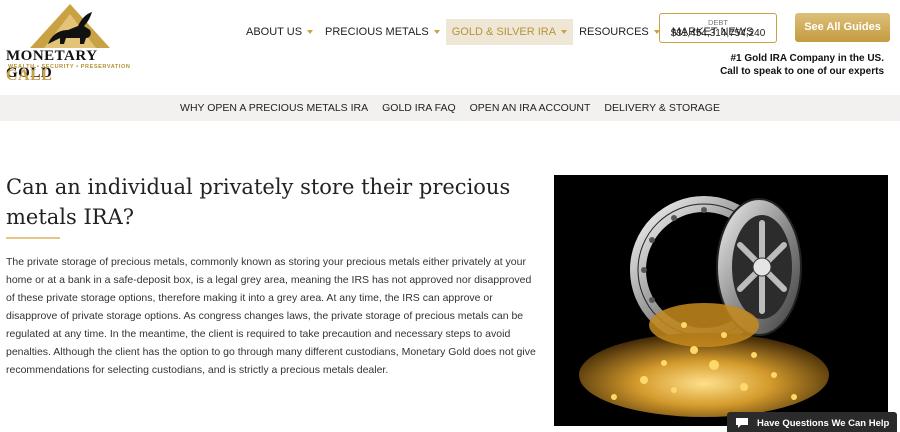  I want to click on debt-value: $31,454,314,754,240, so click(718, 33).